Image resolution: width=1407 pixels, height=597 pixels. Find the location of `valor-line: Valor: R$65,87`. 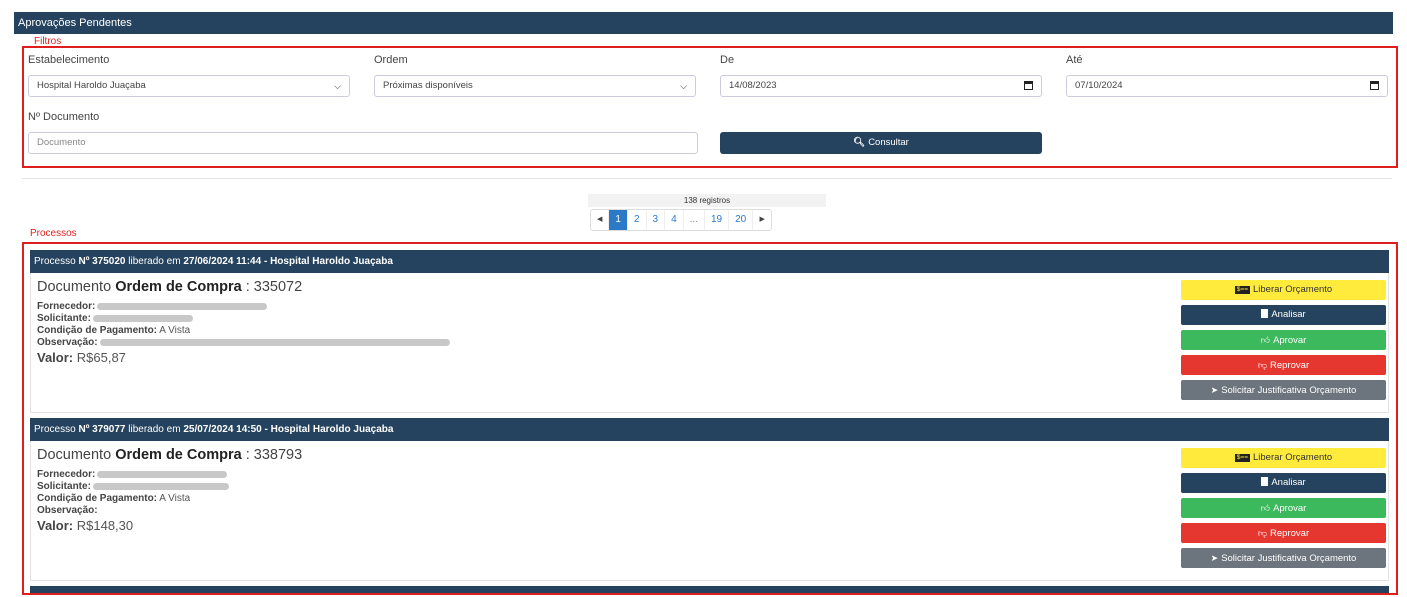

valor-line: Valor: R$65,87 is located at coordinates (81, 357).